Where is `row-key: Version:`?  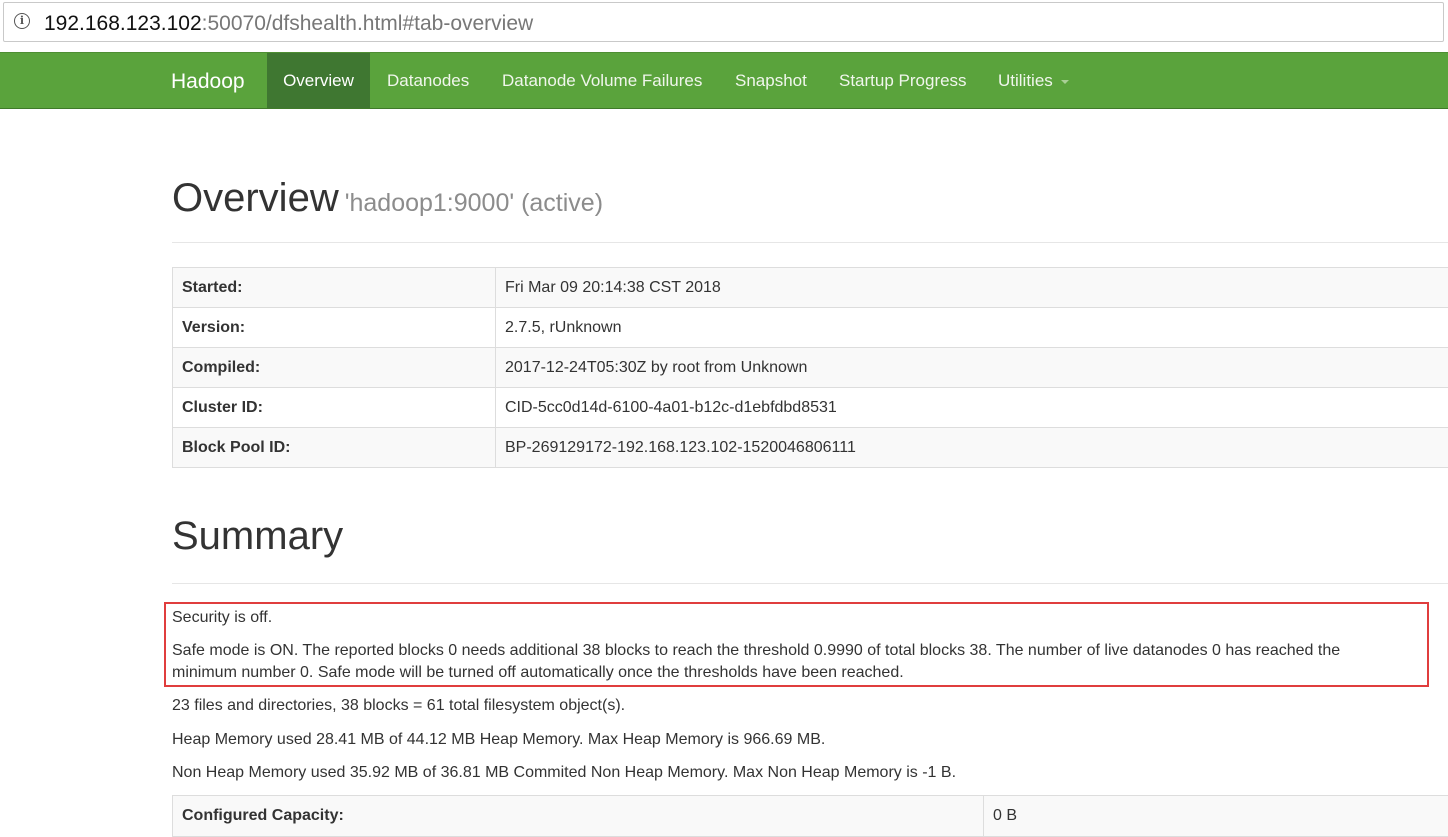 row-key: Version: is located at coordinates (334, 328).